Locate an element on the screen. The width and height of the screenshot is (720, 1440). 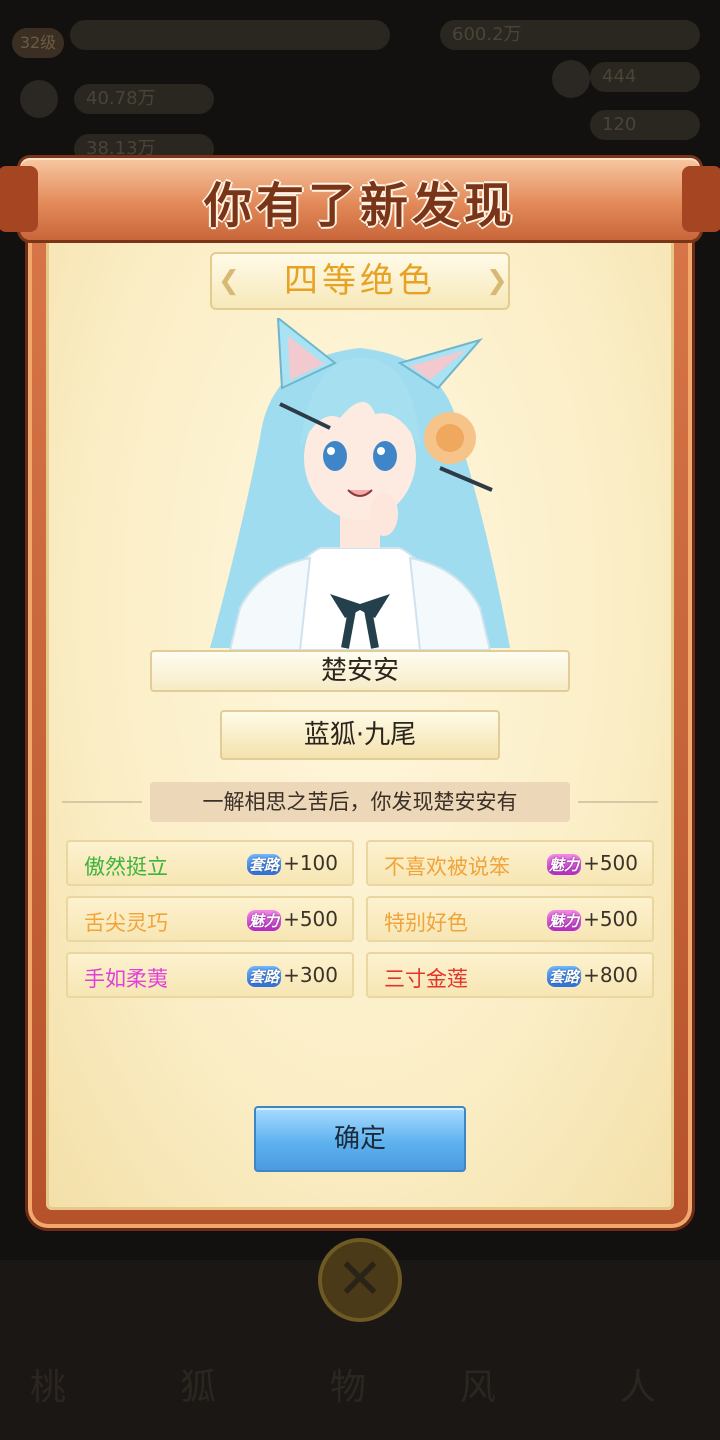
grade-plate: ❮ 四等绝色 ❯ is located at coordinates (360, 281).